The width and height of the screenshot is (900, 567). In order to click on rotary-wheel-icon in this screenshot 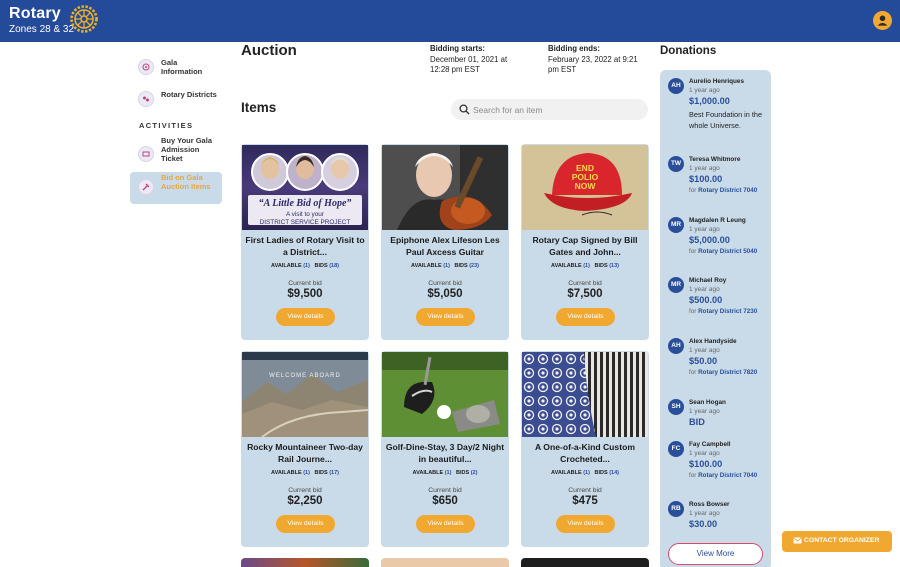, I will do `click(84, 19)`.